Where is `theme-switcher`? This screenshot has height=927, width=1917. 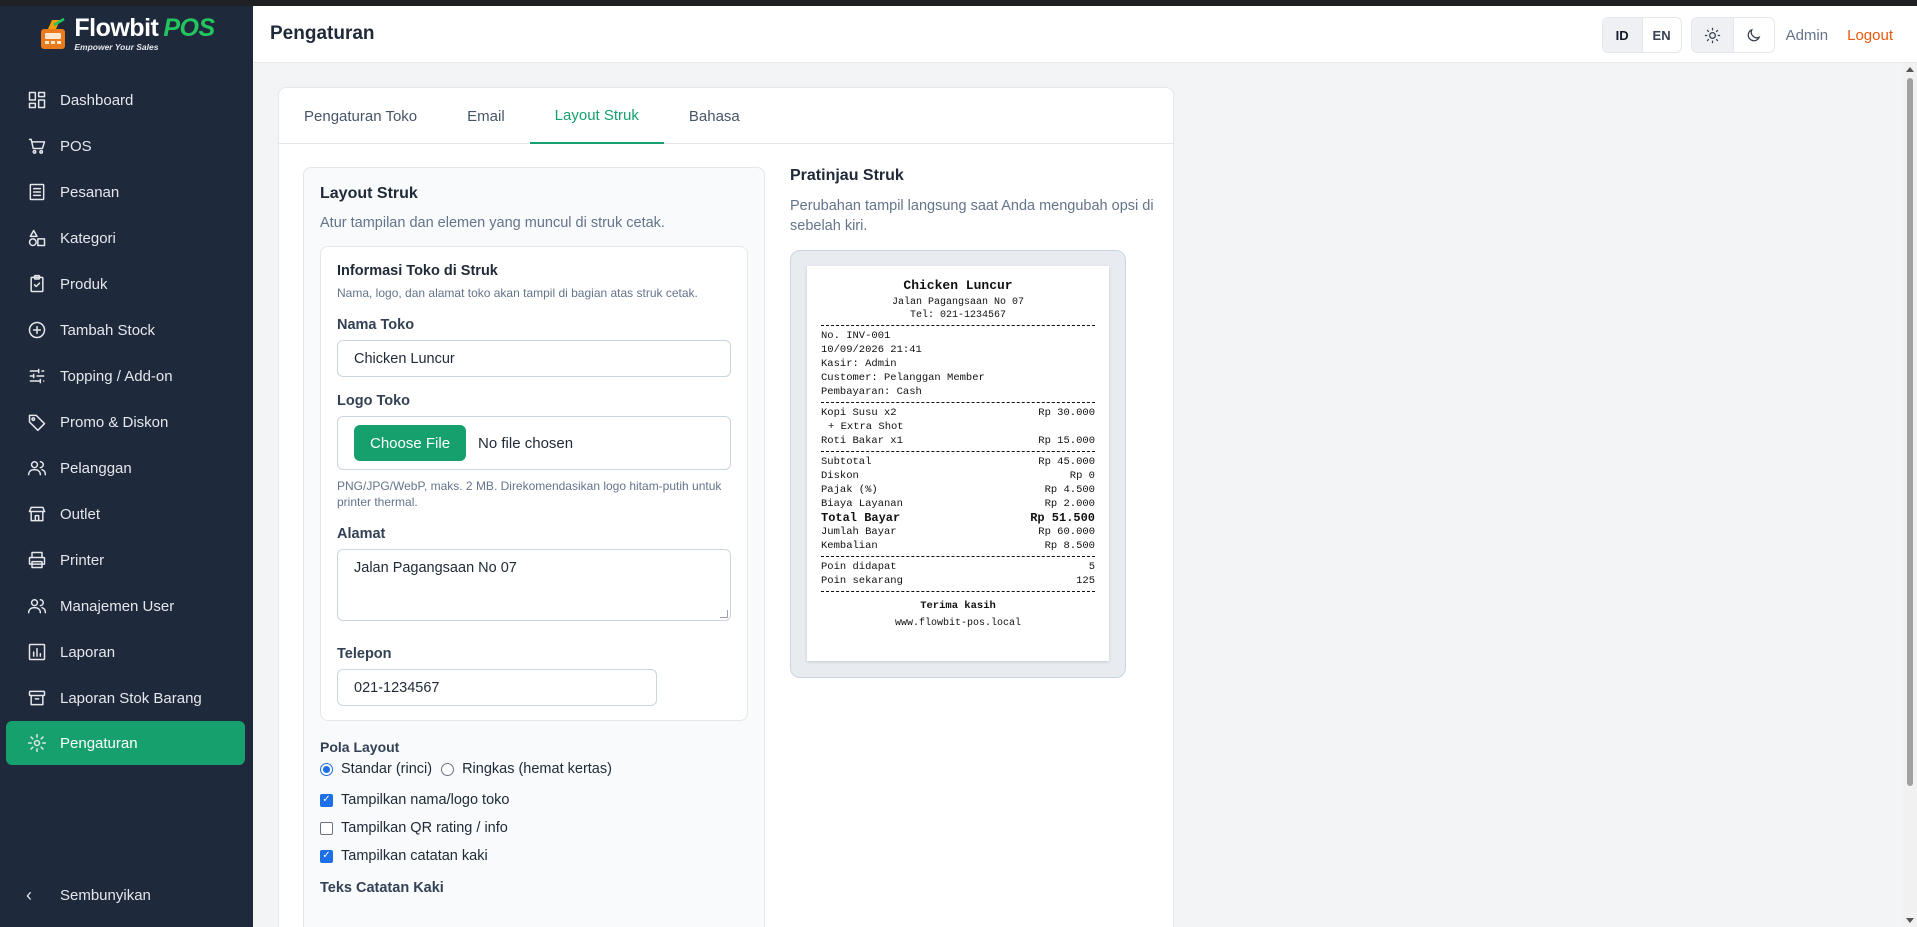 theme-switcher is located at coordinates (1732, 35).